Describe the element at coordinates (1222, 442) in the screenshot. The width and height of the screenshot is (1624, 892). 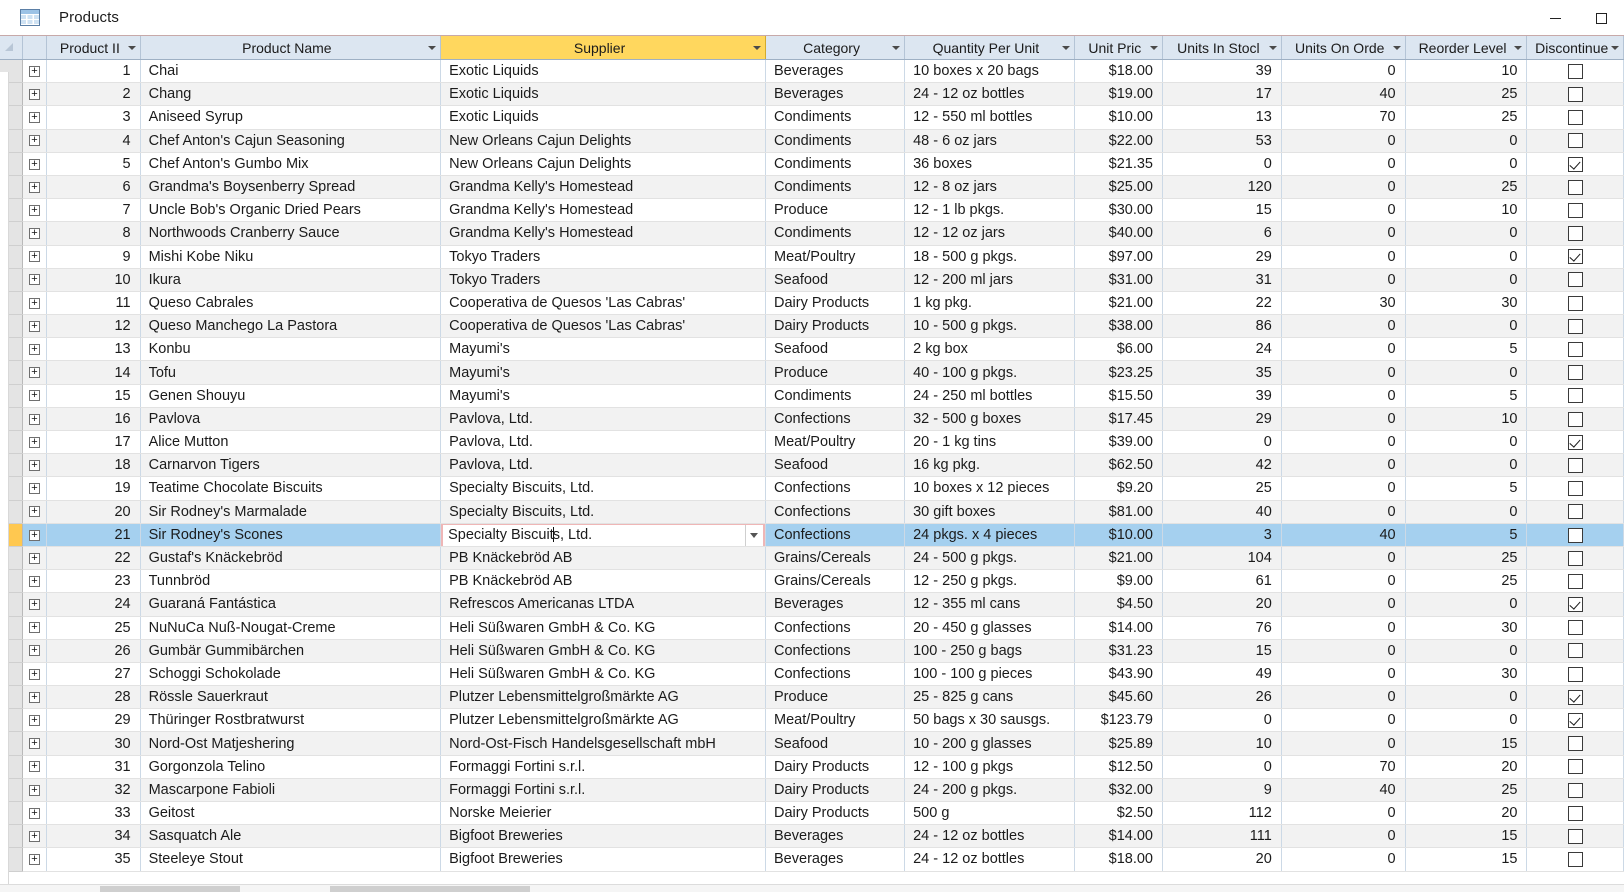
I see `cell-stock: 0` at that location.